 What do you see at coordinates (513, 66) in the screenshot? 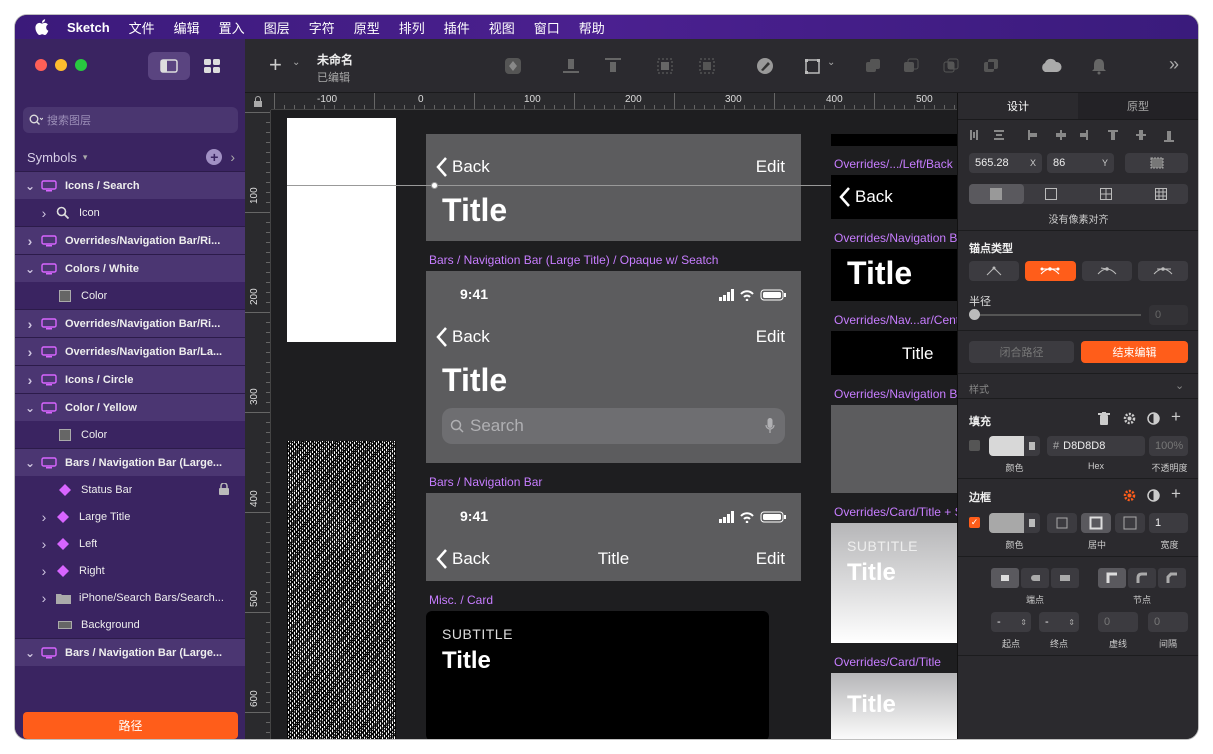
I see `symbol-icon` at bounding box center [513, 66].